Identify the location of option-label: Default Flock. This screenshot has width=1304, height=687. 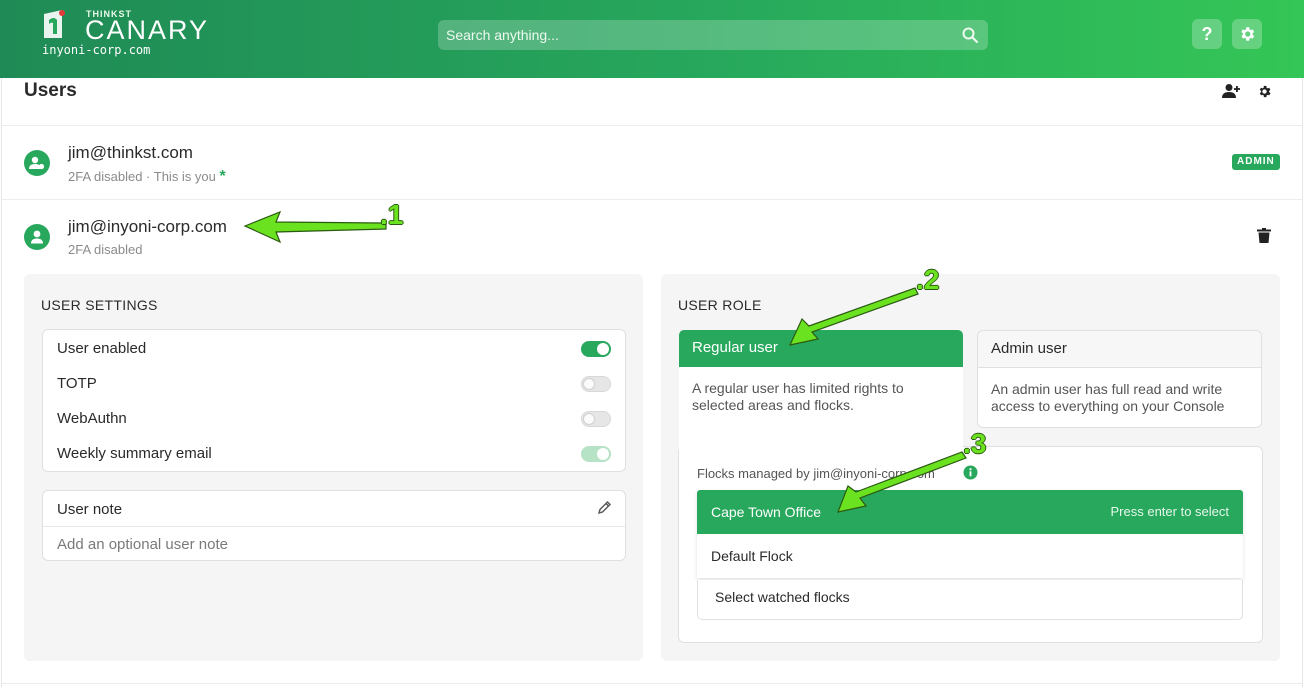
(752, 556).